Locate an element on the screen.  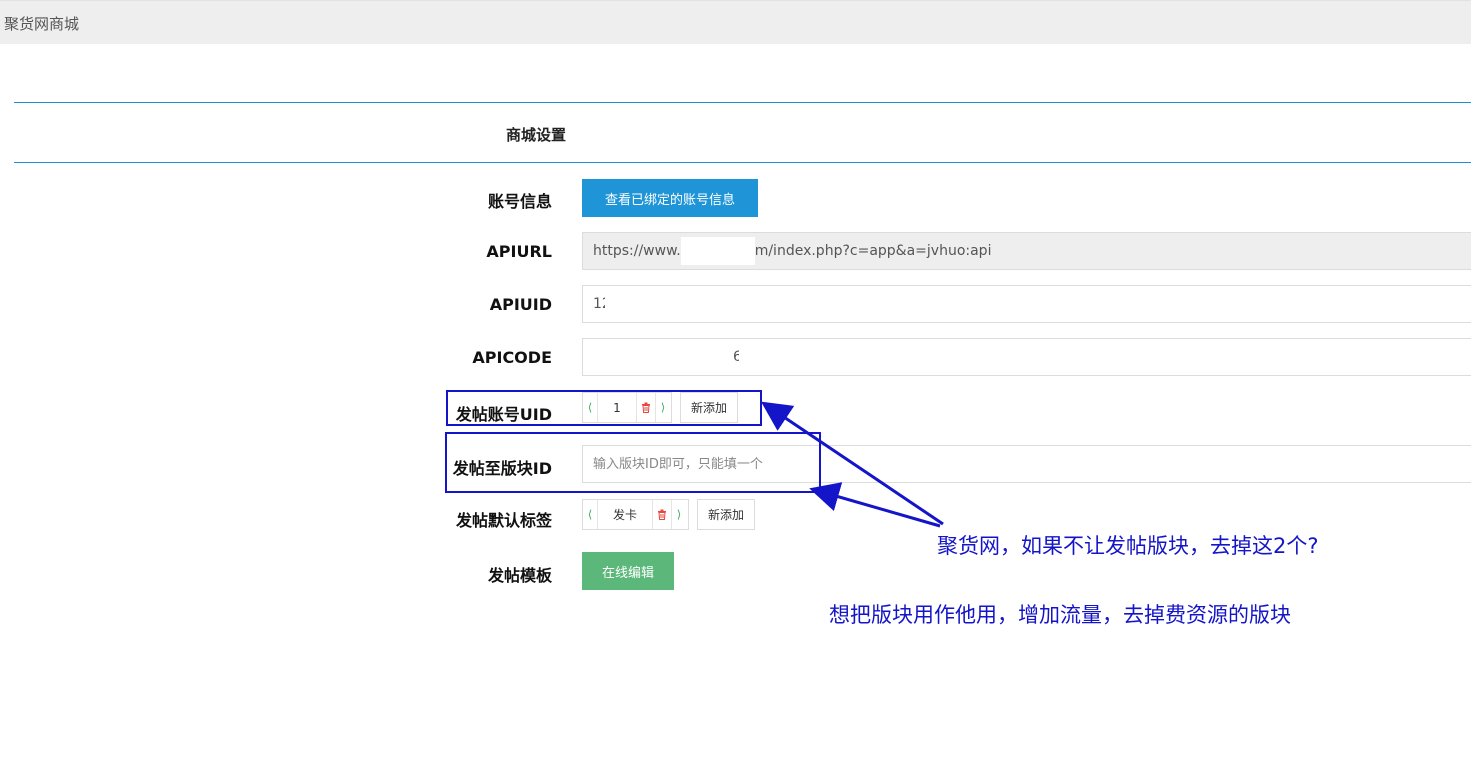
annotation-arrows is located at coordinates (852, 464).